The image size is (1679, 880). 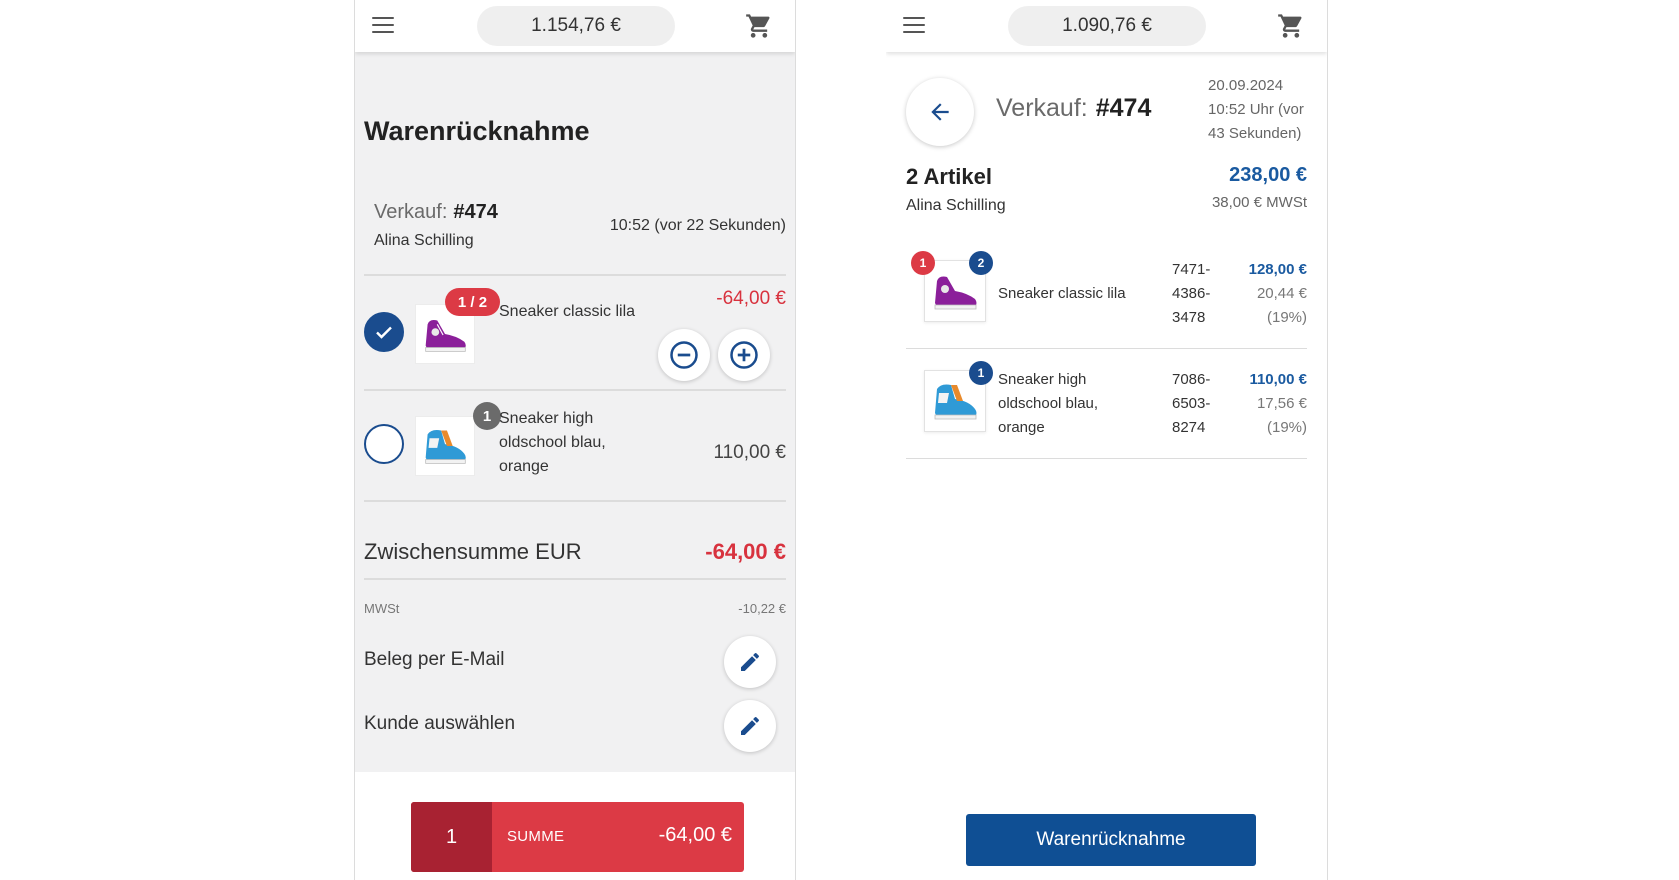 I want to click on top-bar: 1.090,76 €, so click(x=1106, y=26).